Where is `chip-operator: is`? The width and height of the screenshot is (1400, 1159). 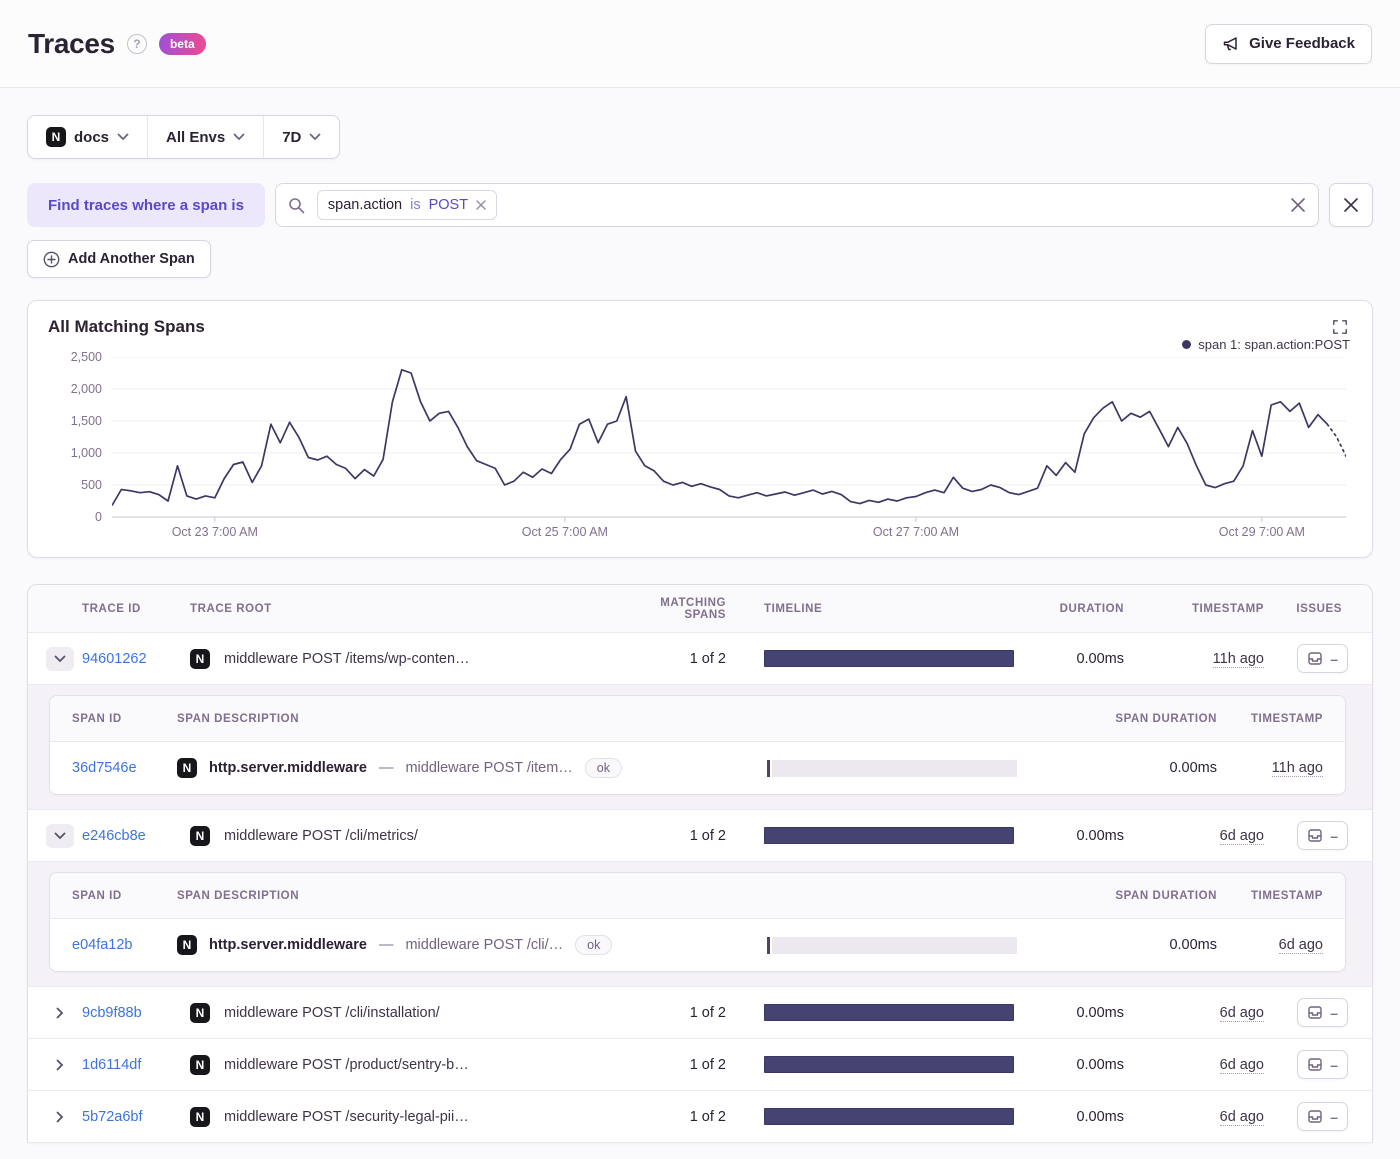 chip-operator: is is located at coordinates (415, 205).